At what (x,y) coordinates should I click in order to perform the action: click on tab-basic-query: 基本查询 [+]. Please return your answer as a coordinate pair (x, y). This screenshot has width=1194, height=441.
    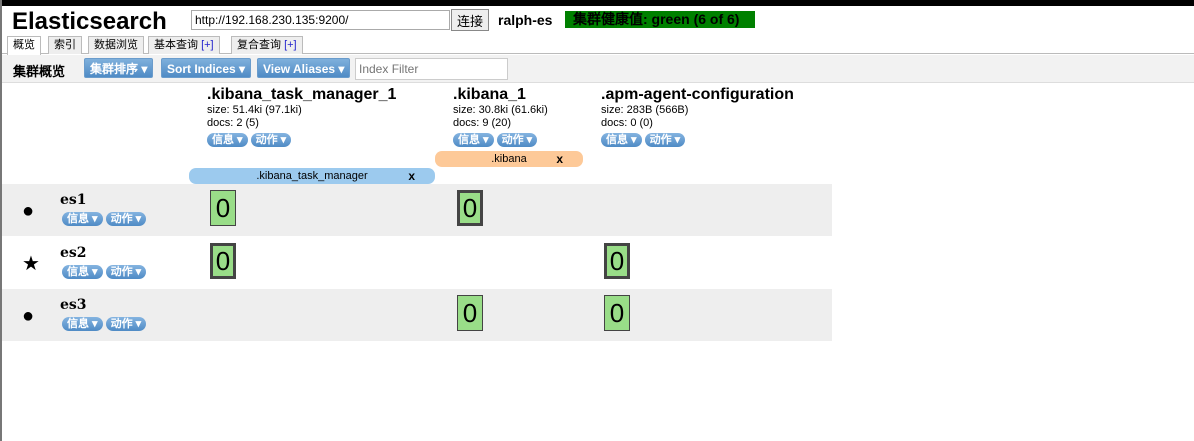
    Looking at the image, I should click on (184, 45).